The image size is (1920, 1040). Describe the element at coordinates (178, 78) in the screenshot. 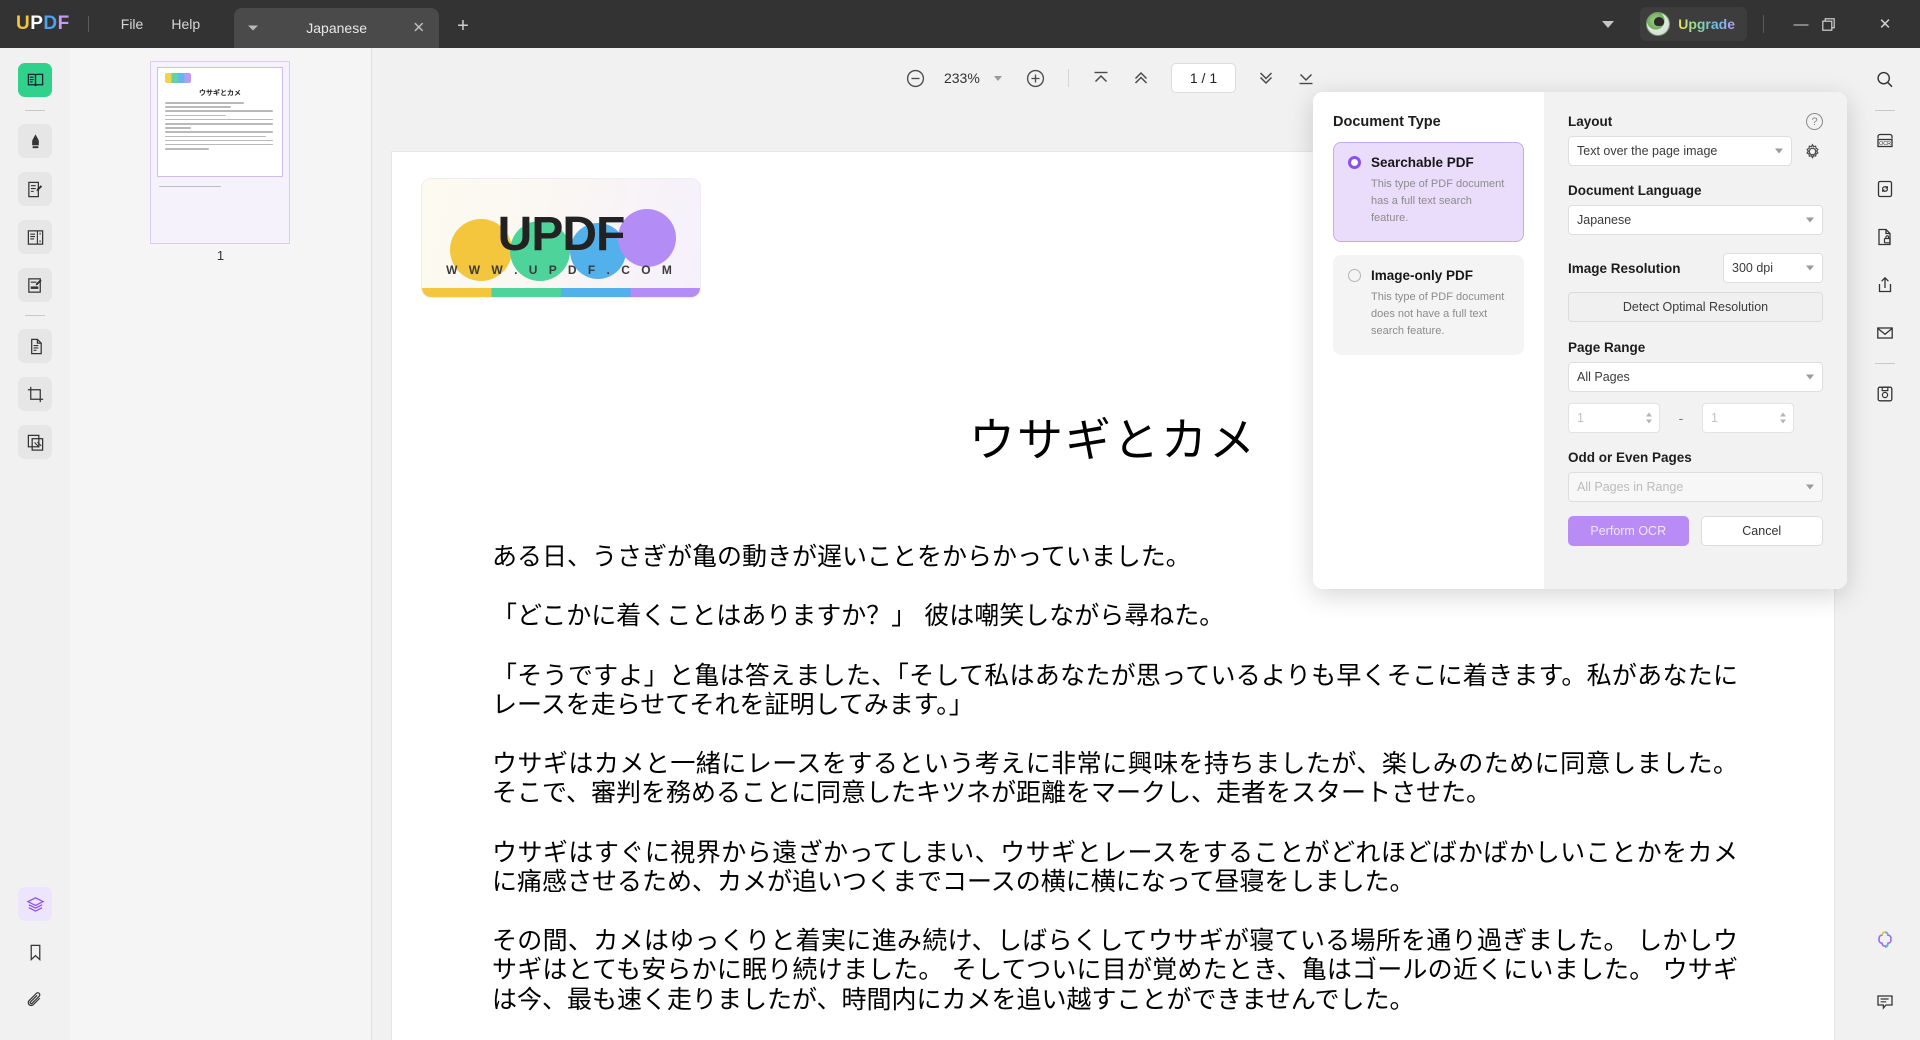

I see `thumbnail-logo-icon` at that location.